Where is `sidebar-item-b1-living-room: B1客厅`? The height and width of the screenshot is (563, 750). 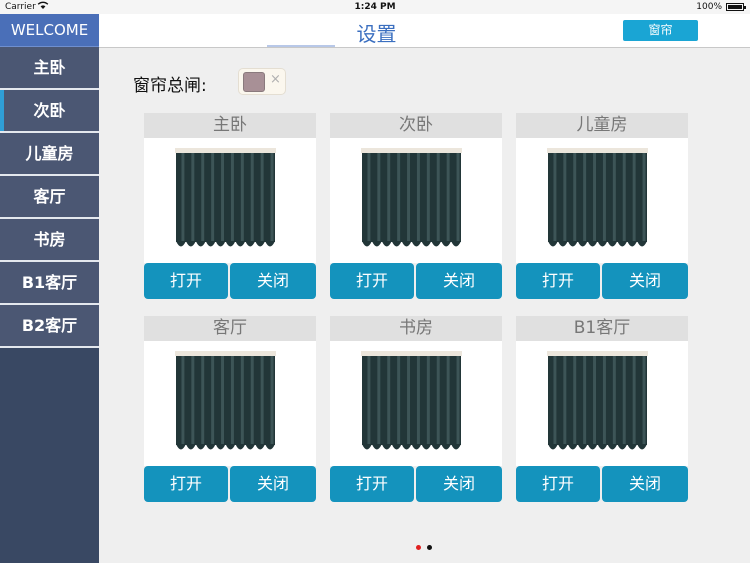 sidebar-item-b1-living-room: B1客厅 is located at coordinates (49, 283).